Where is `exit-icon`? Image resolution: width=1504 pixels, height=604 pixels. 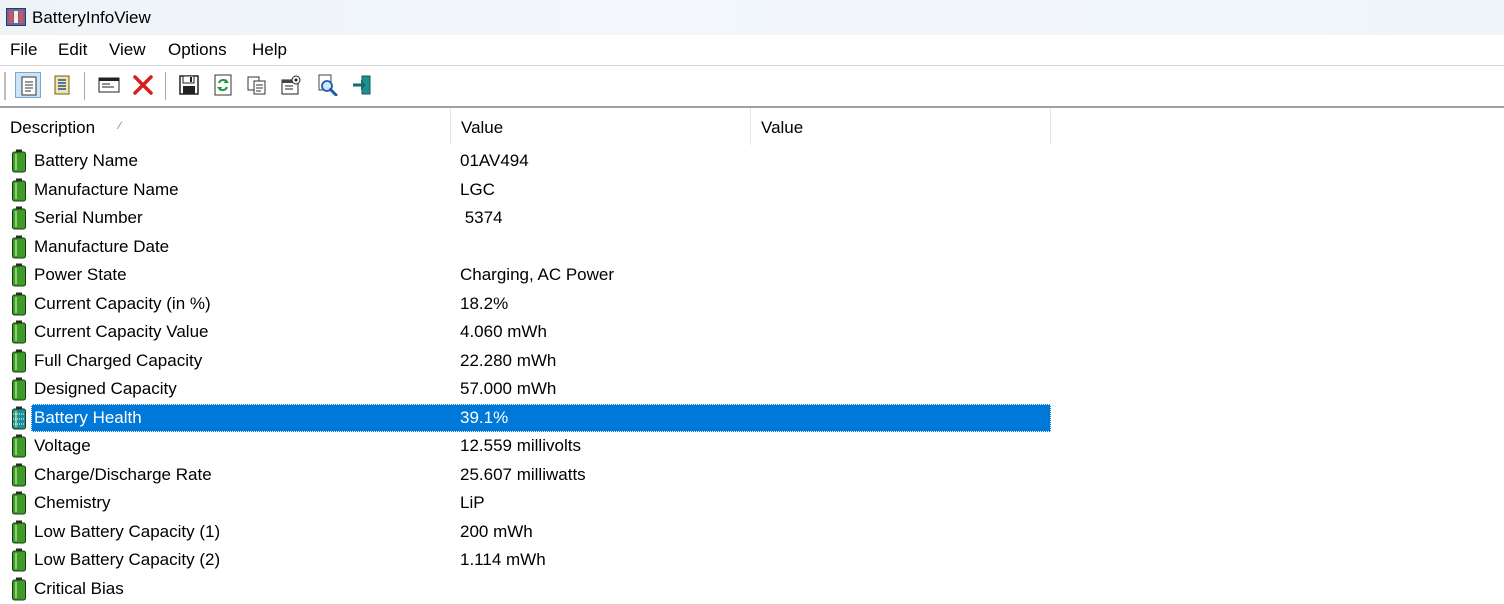 exit-icon is located at coordinates (362, 85).